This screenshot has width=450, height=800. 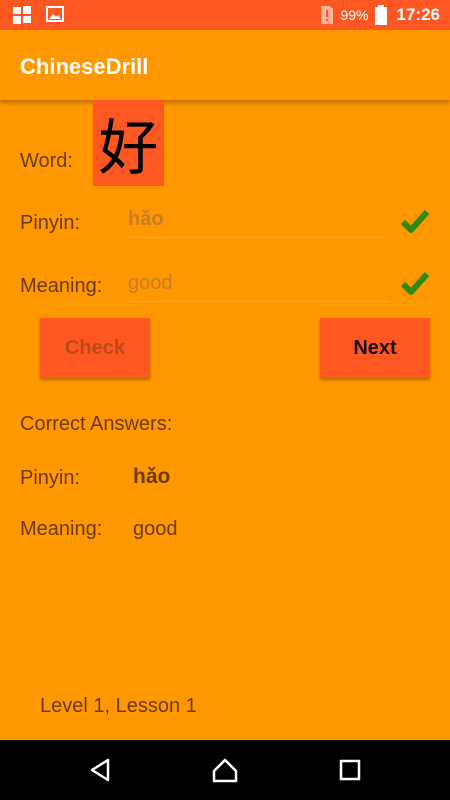 What do you see at coordinates (327, 15) in the screenshot?
I see `sim-alert-icon` at bounding box center [327, 15].